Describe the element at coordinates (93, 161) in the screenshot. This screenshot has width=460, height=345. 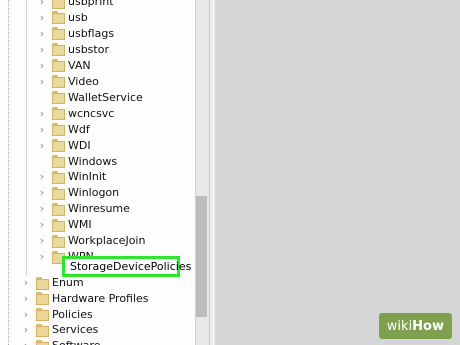
I see `tree-item-label: Windows` at that location.